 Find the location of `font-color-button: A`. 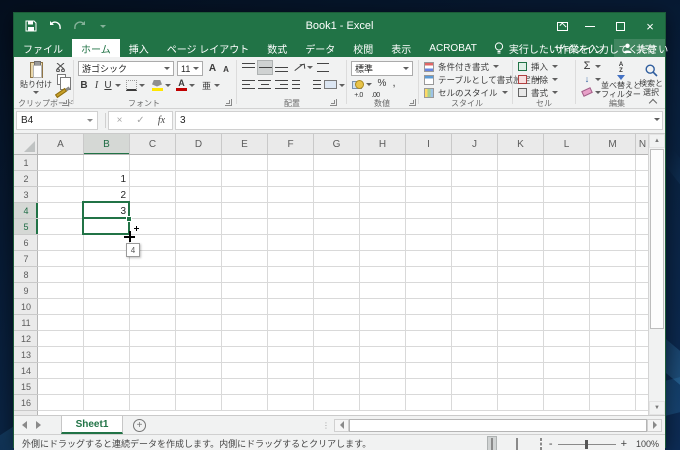

font-color-button: A is located at coordinates (181, 85).